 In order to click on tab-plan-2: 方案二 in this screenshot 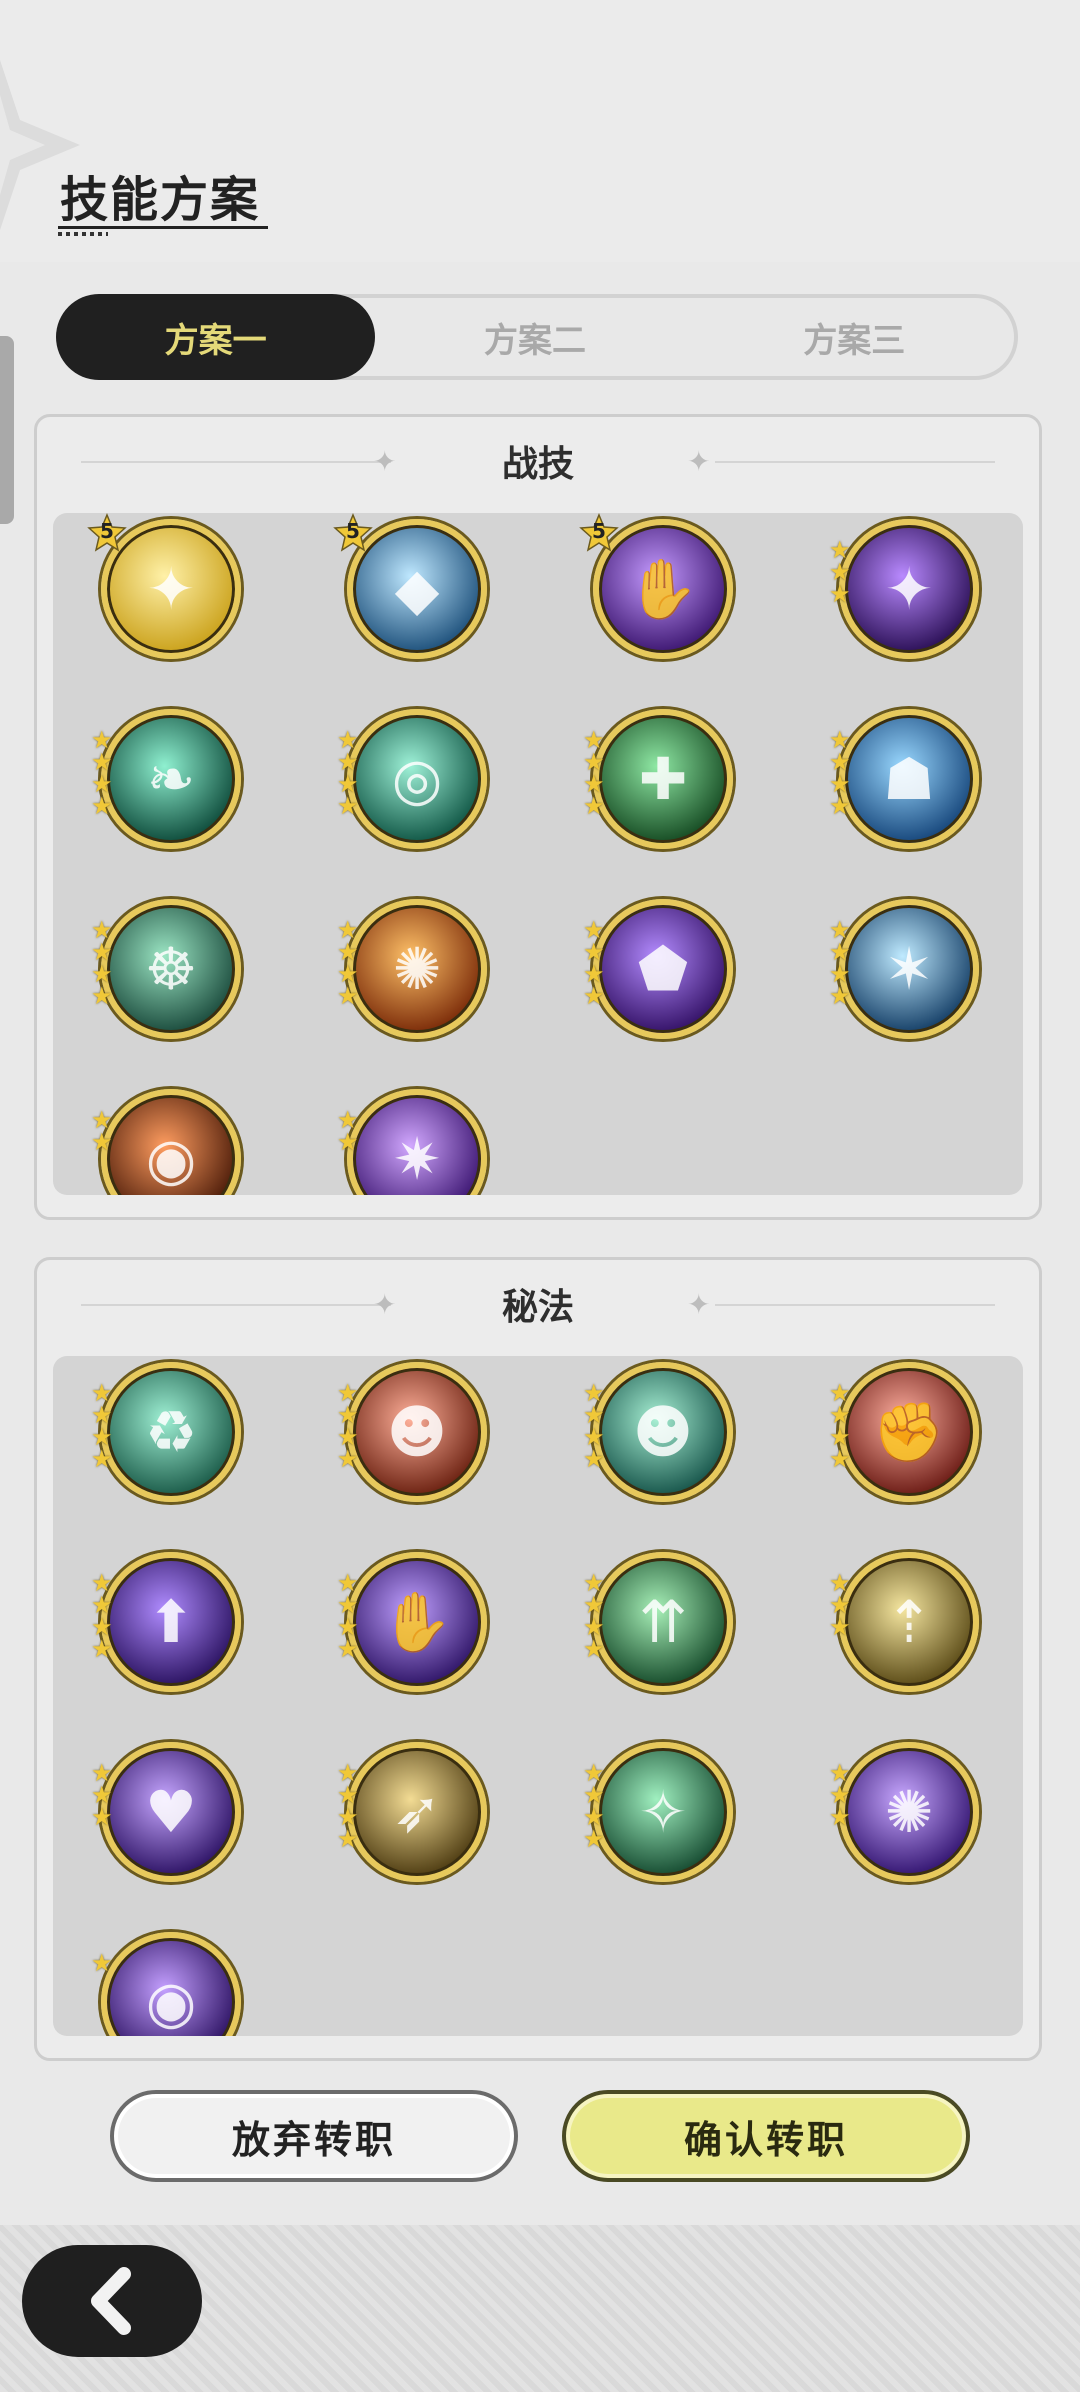, I will do `click(534, 337)`.